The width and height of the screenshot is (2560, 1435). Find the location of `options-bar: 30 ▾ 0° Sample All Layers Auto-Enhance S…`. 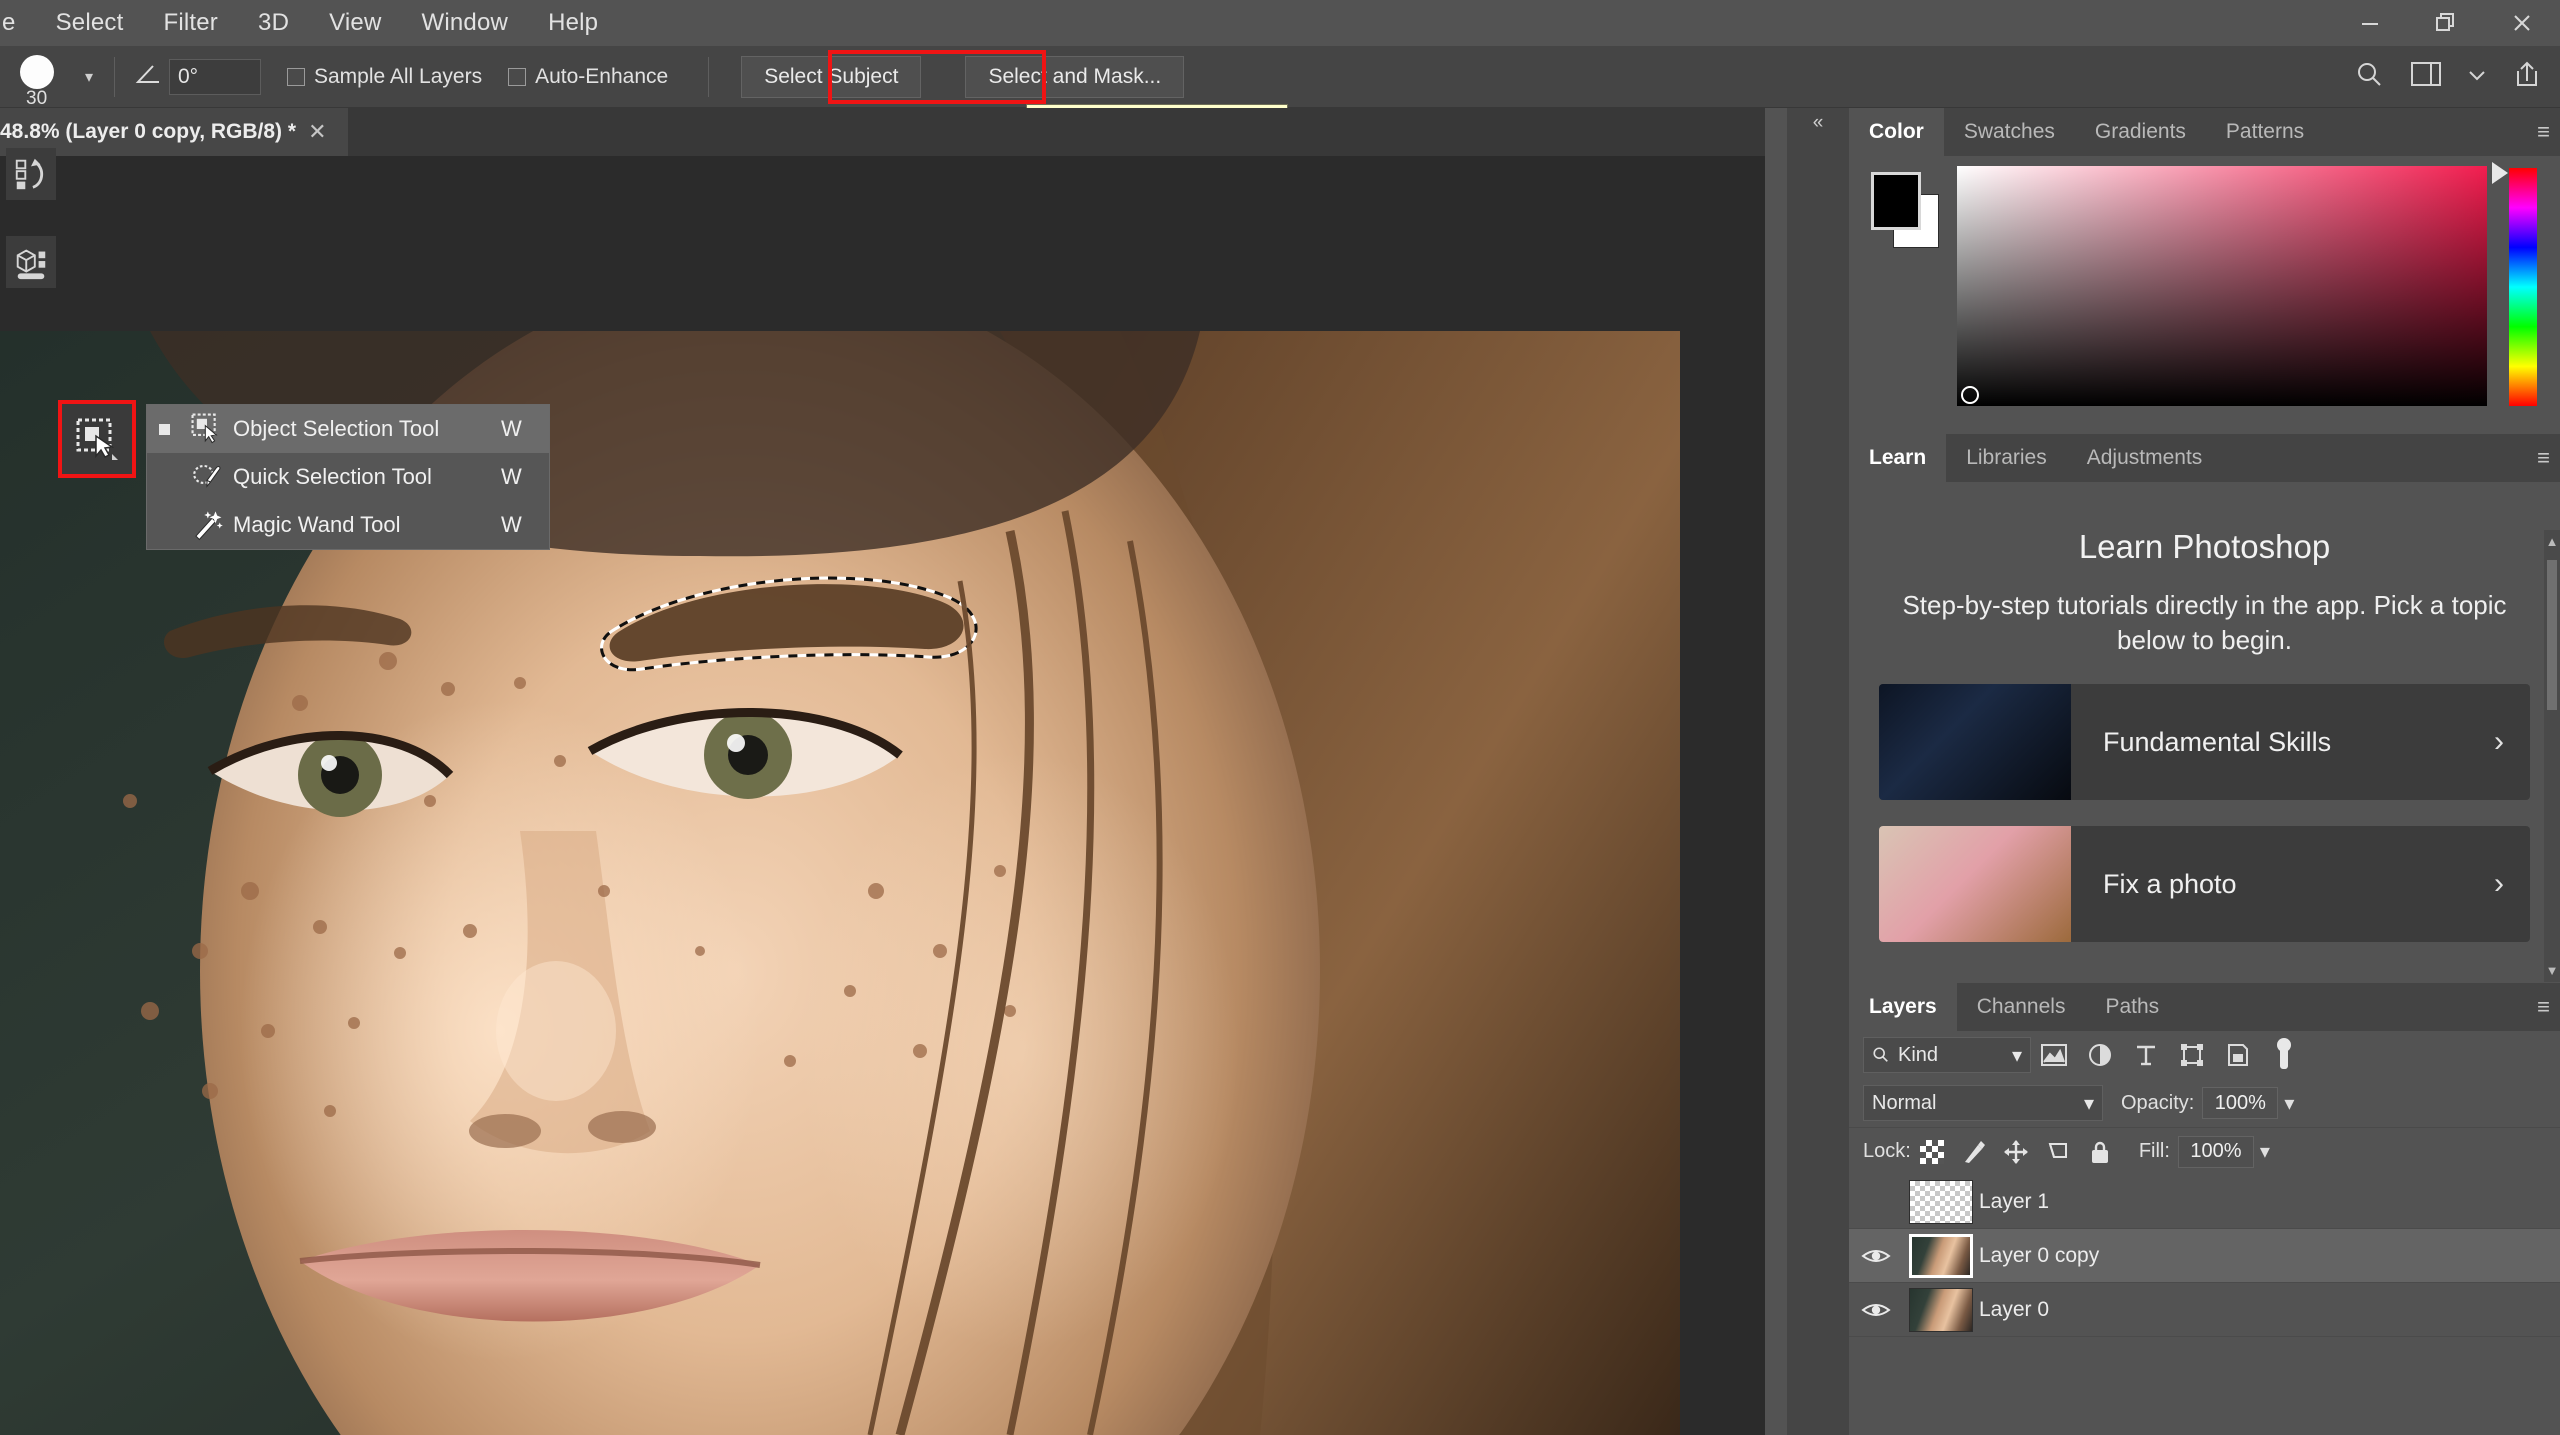

options-bar: 30 ▾ 0° Sample All Layers Auto-Enhance S… is located at coordinates (1280, 77).